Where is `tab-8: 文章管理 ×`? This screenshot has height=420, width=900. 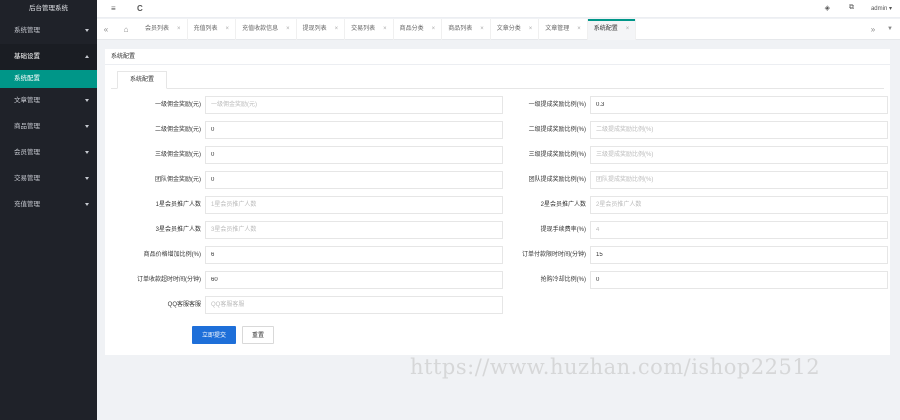
tab-8: 文章管理 × is located at coordinates (563, 29).